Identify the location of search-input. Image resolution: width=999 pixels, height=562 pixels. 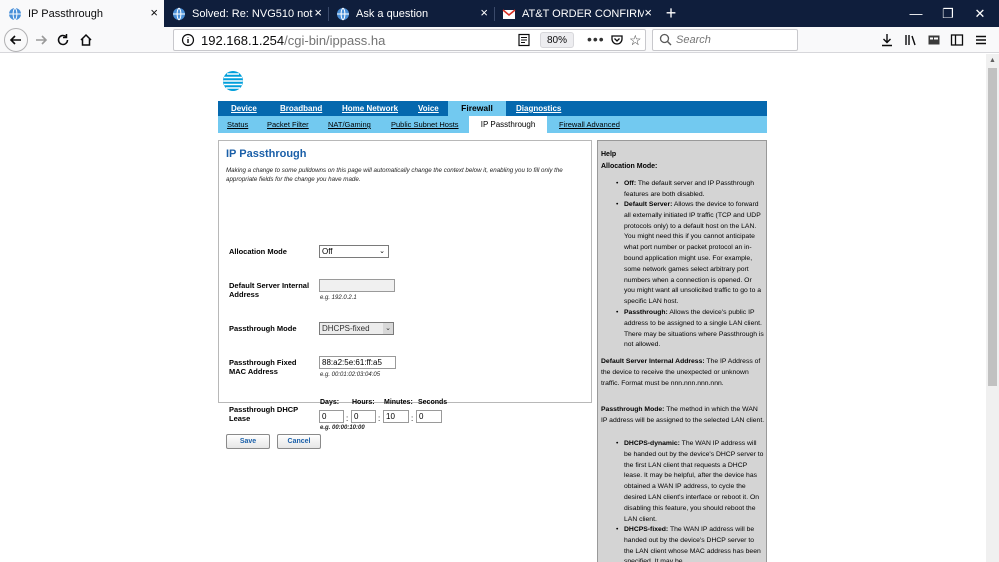
(735, 40).